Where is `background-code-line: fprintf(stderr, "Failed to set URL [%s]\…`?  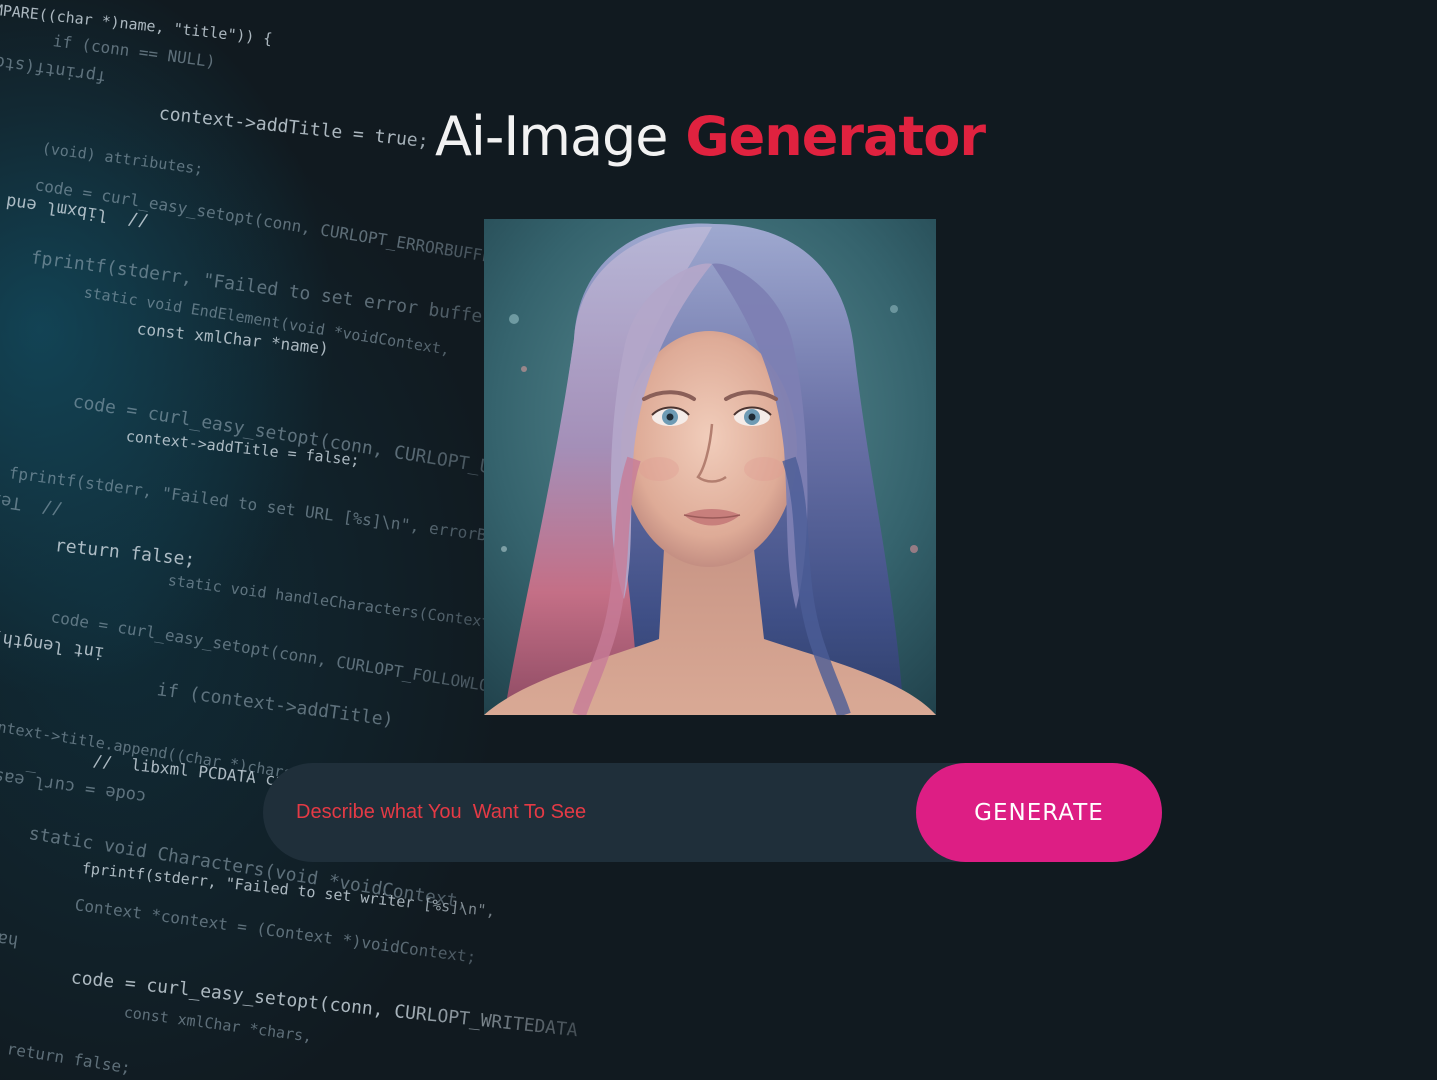
background-code-line: fprintf(stderr, "Failed to set URL [%s]\… is located at coordinates (281, 508).